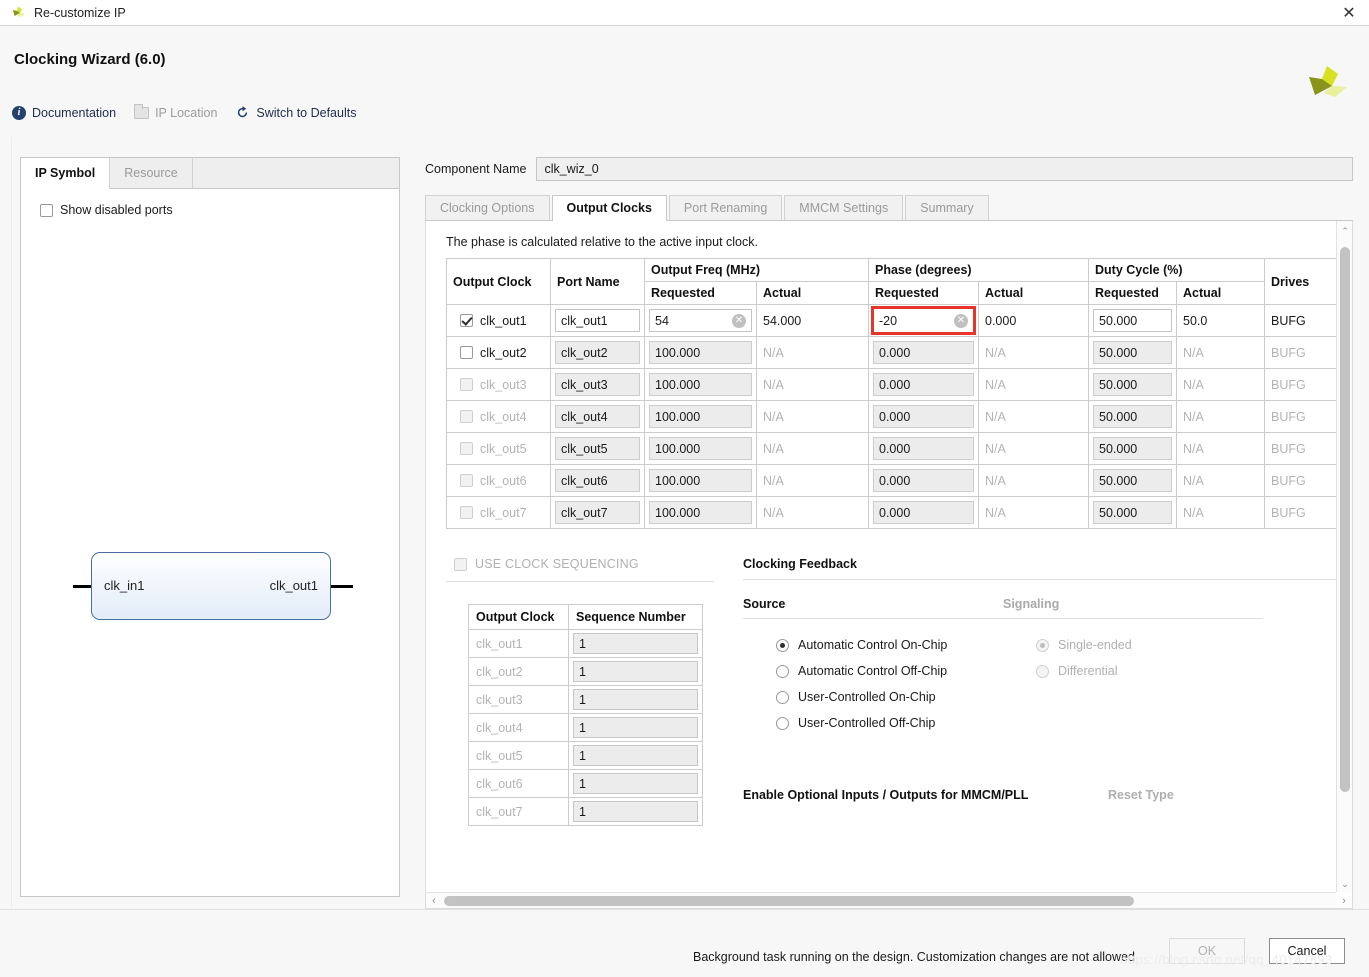  What do you see at coordinates (64, 112) in the screenshot?
I see `documentation-link: i Documentation` at bounding box center [64, 112].